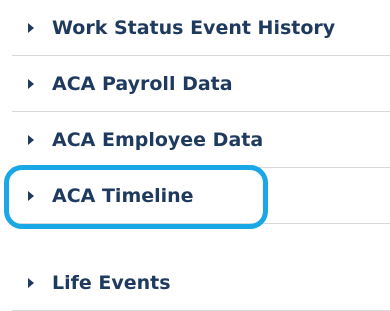  Describe the element at coordinates (111, 282) in the screenshot. I see `menu-item-label: Life Events` at that location.